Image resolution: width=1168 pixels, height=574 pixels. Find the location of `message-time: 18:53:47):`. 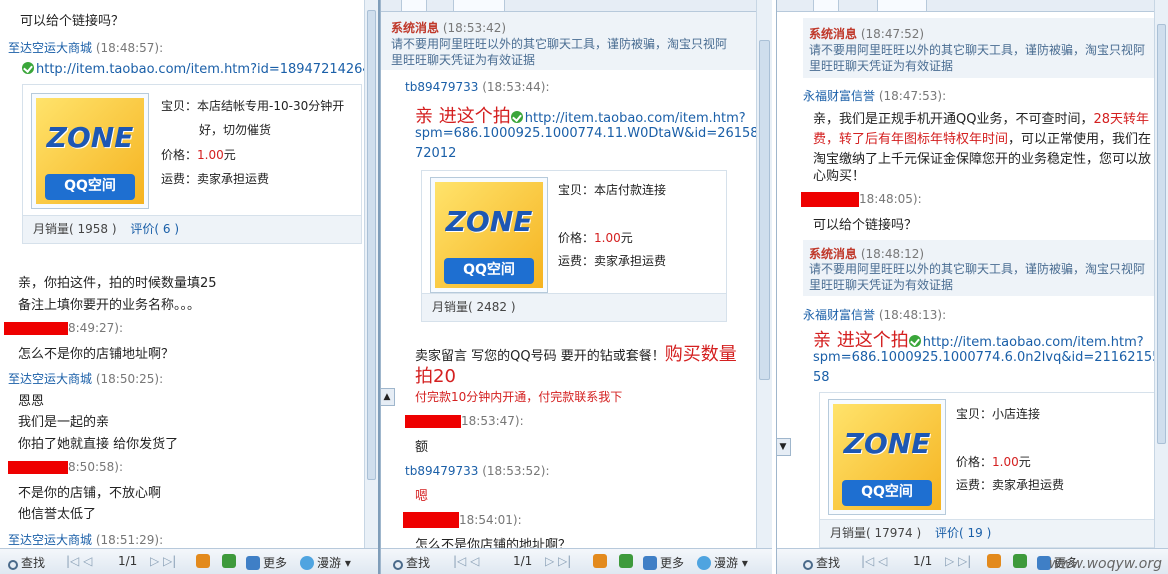

message-time: 18:53:47): is located at coordinates (492, 421).